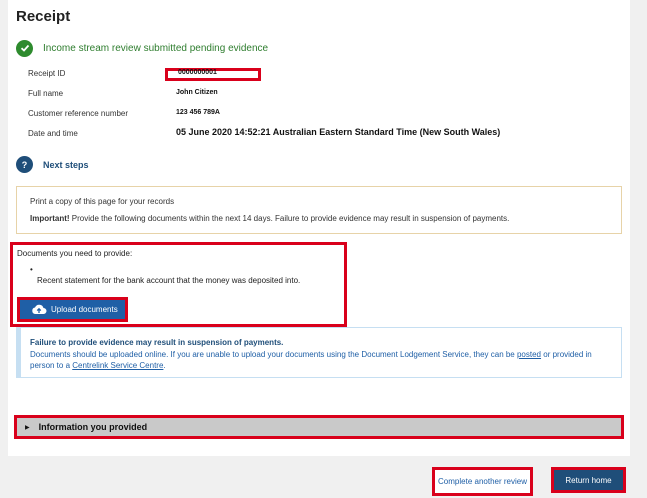 The width and height of the screenshot is (647, 498). I want to click on detail-row-crn: Customer reference number 123 456 789A, so click(328, 116).